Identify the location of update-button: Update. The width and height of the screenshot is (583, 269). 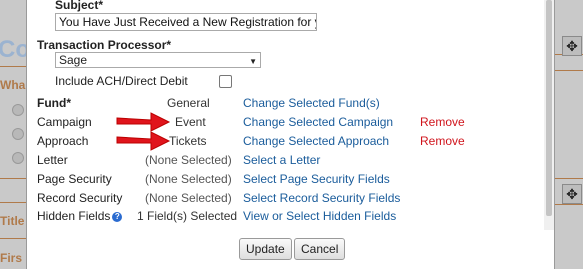
(265, 249).